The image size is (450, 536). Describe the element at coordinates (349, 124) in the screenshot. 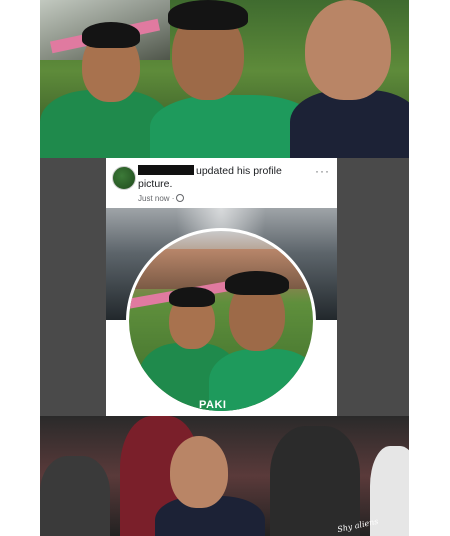

I see `person-right-jacket` at that location.